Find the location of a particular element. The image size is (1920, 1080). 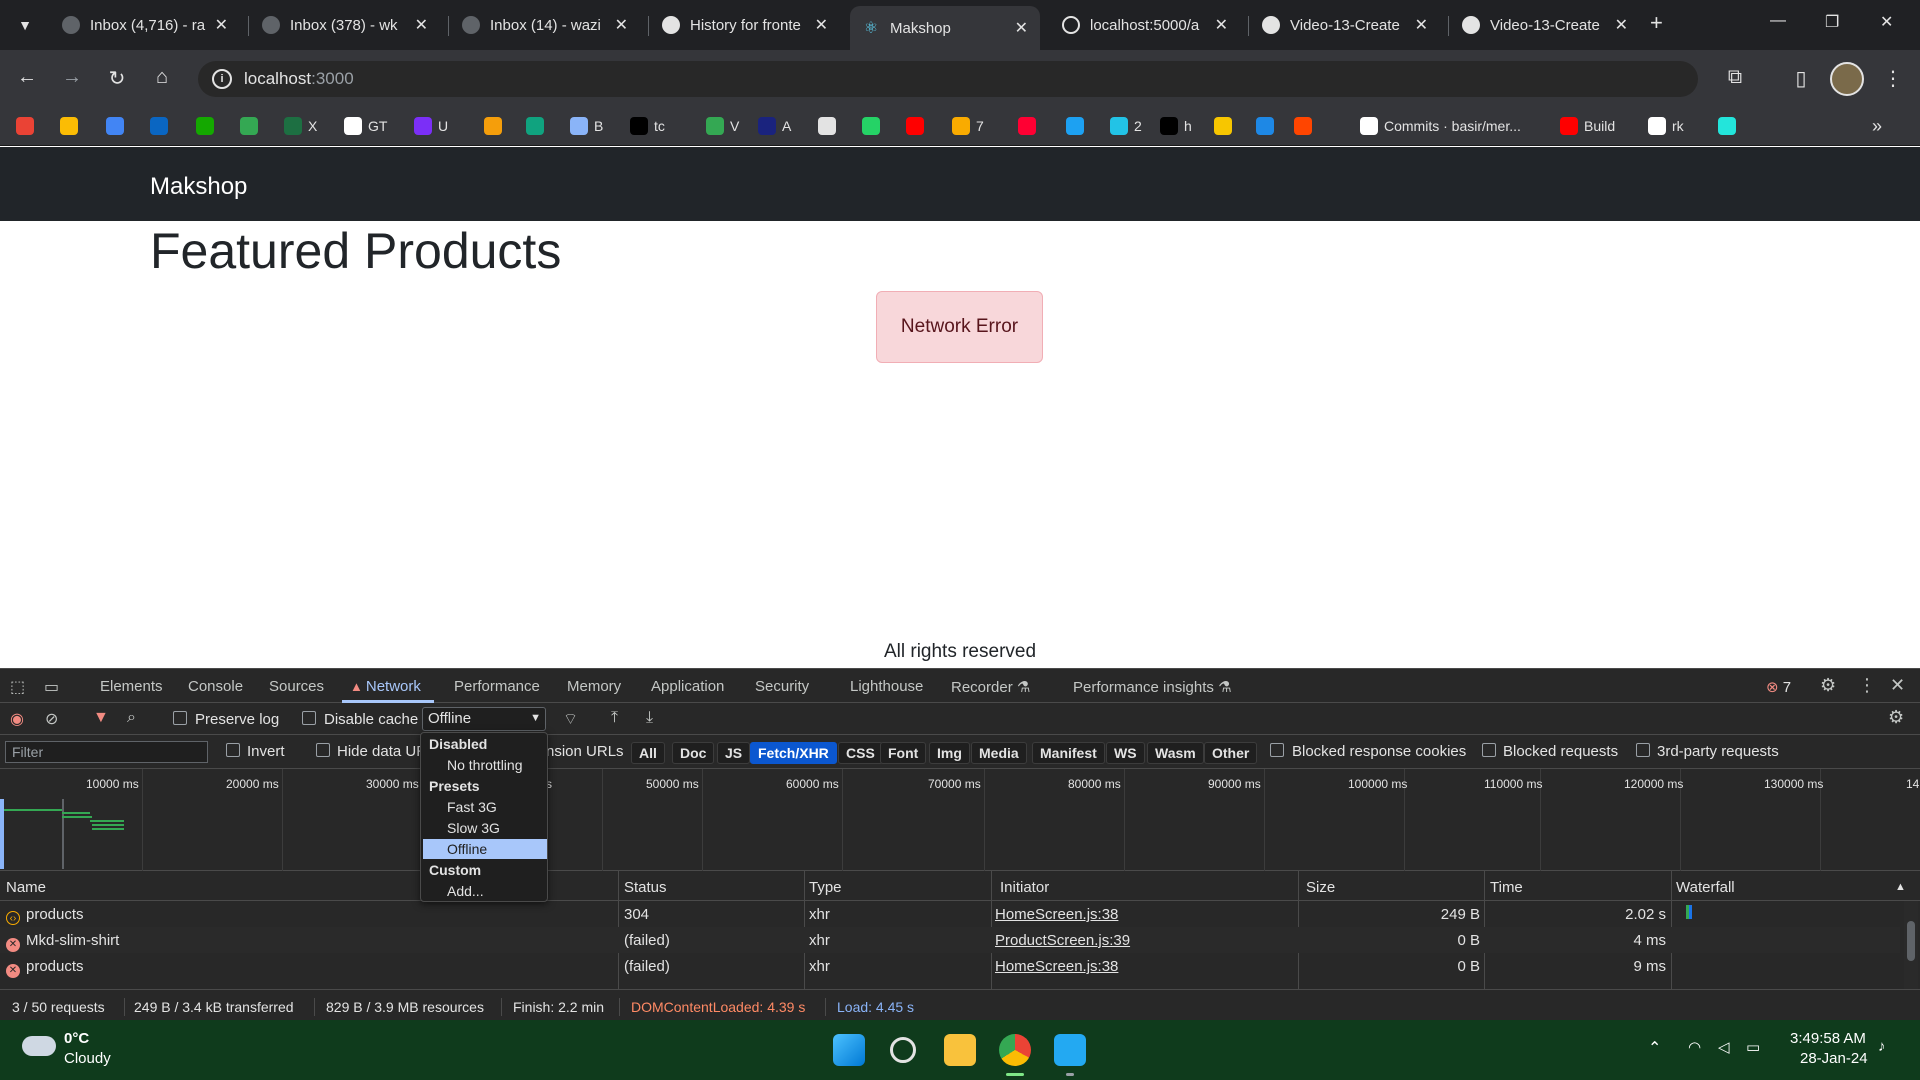

restore-icon: ❐ is located at coordinates (1832, 22).